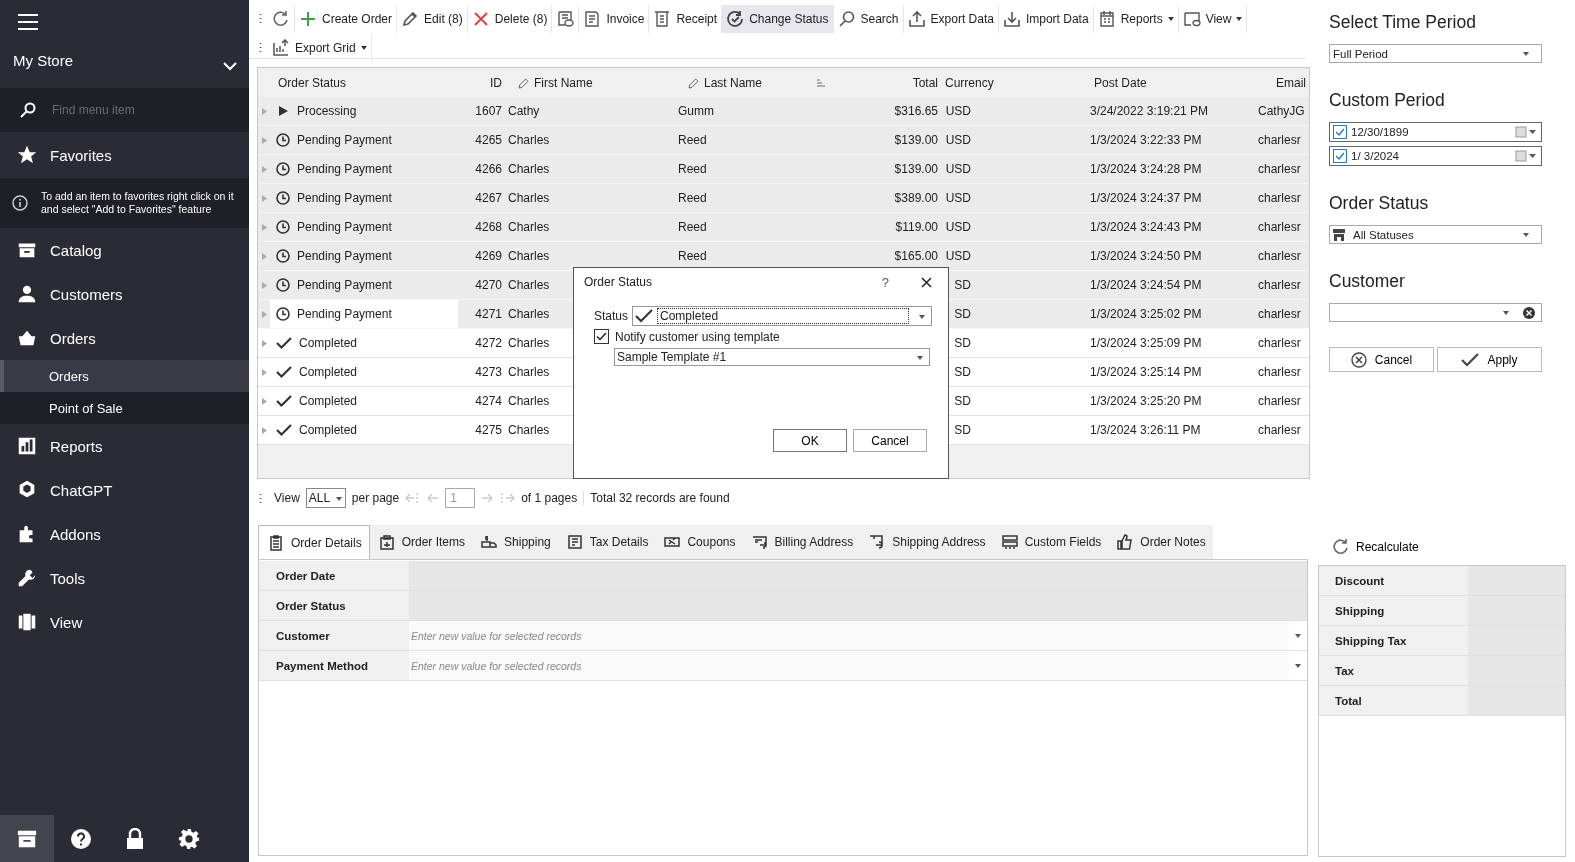  I want to click on dialog-title: Order Status, so click(618, 282).